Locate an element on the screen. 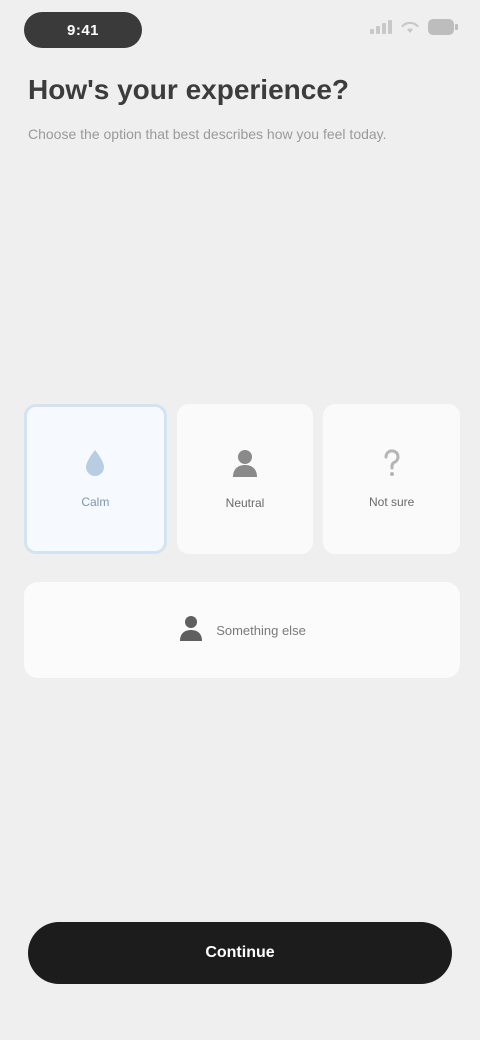 This screenshot has width=480, height=1040. option-label: Something else is located at coordinates (261, 630).